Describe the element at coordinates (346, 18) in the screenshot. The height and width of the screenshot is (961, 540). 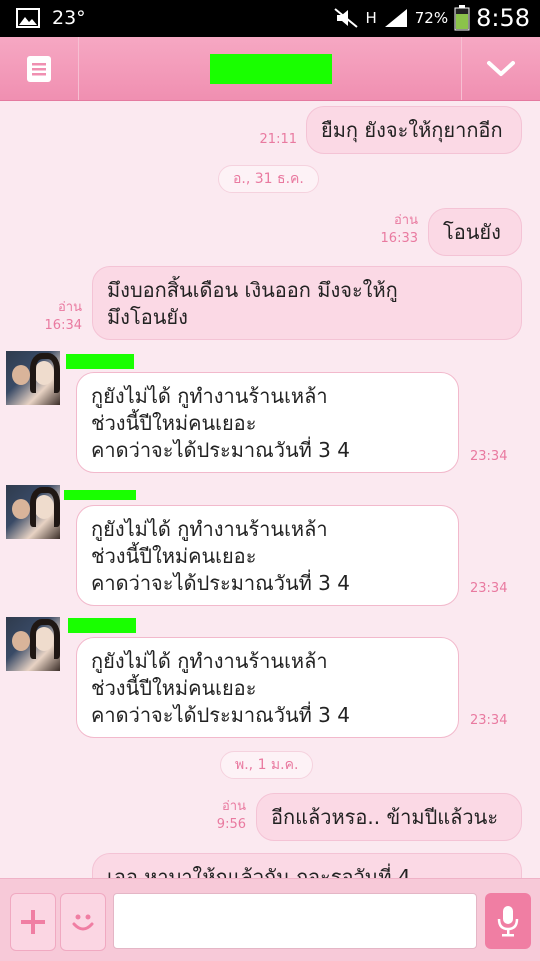
I see `mute-icon` at that location.